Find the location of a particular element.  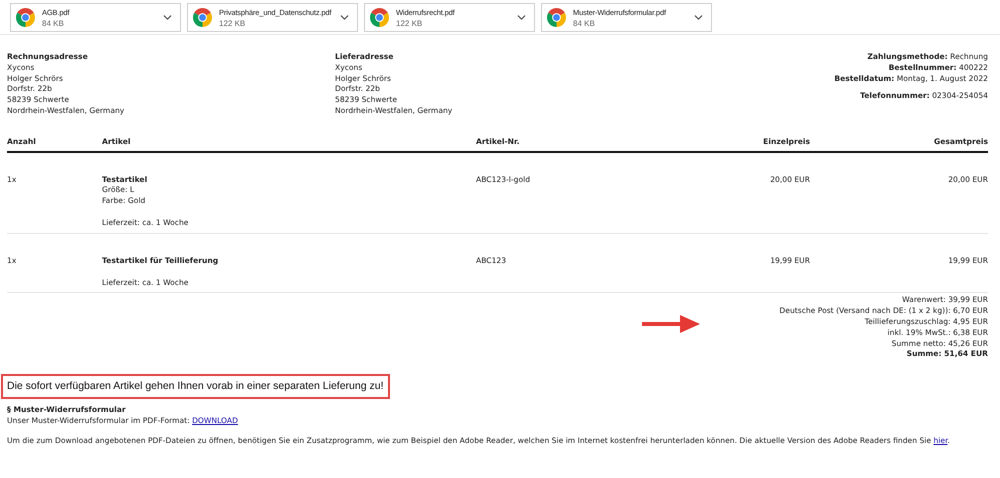

arrow-drawing is located at coordinates (671, 324).